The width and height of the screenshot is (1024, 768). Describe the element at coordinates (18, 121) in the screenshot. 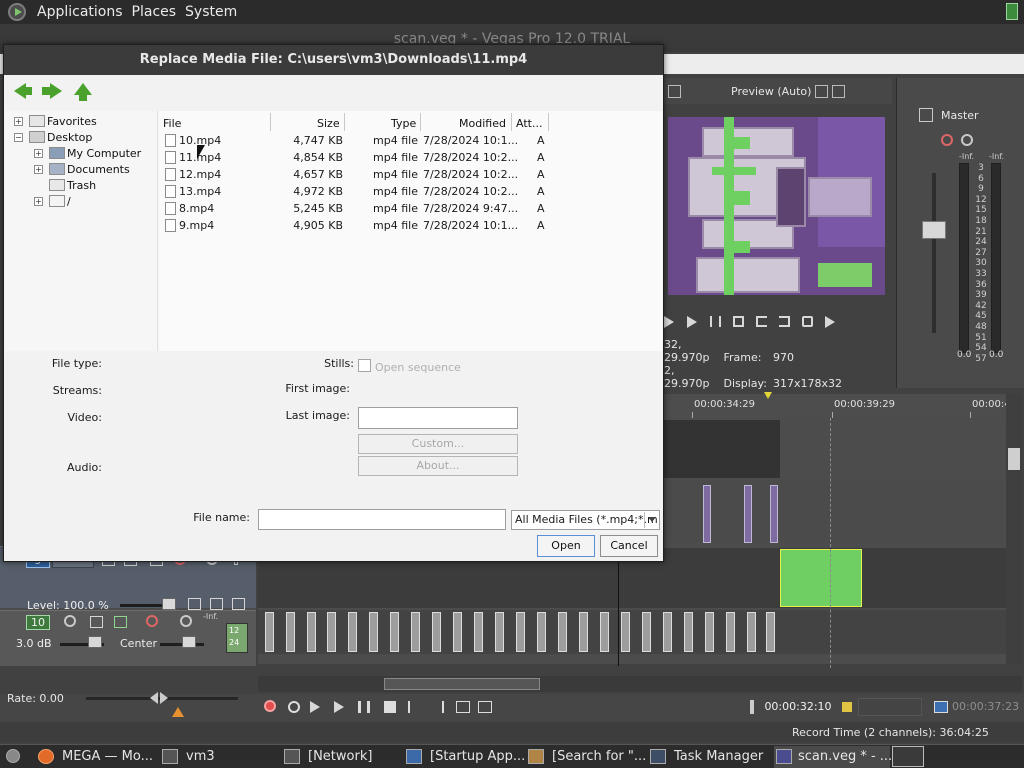

I see `tree-expander-favorites: +` at that location.